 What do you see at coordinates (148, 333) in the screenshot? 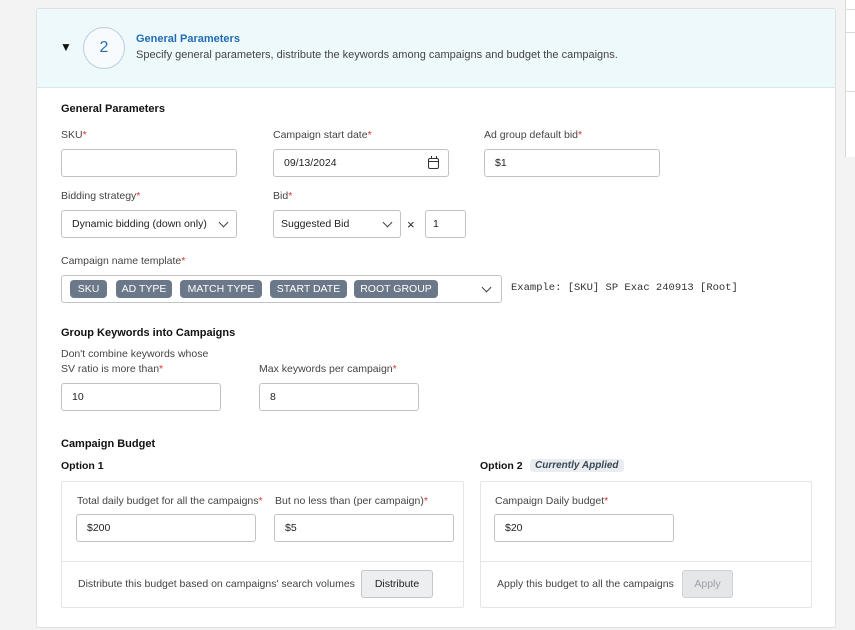
I see `group-keywords-heading: Group Keywords into Campaigns` at bounding box center [148, 333].